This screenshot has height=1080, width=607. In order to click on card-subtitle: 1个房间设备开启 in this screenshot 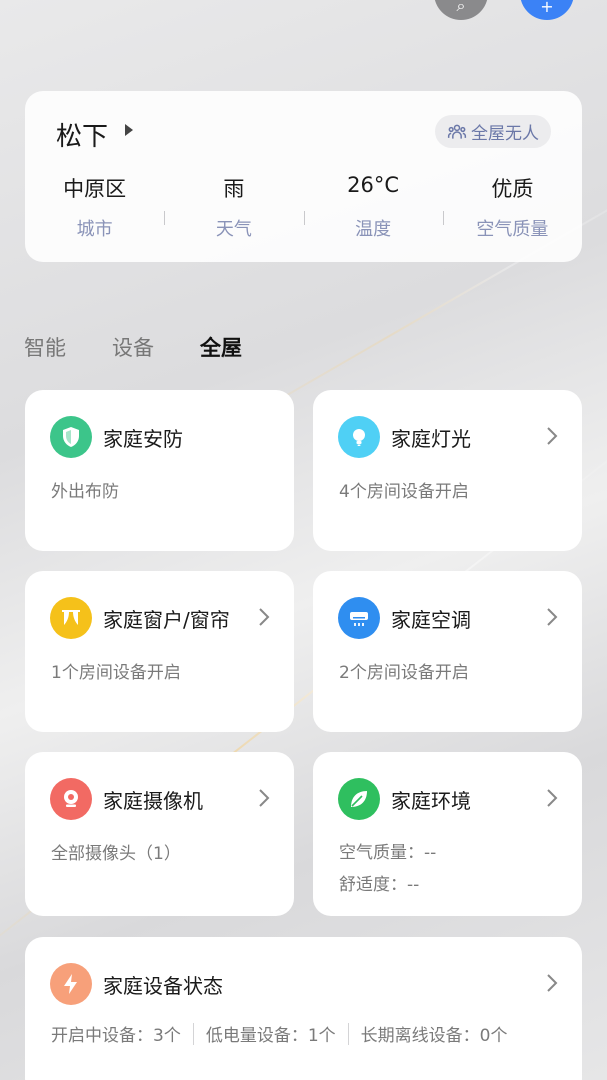, I will do `click(116, 673)`.